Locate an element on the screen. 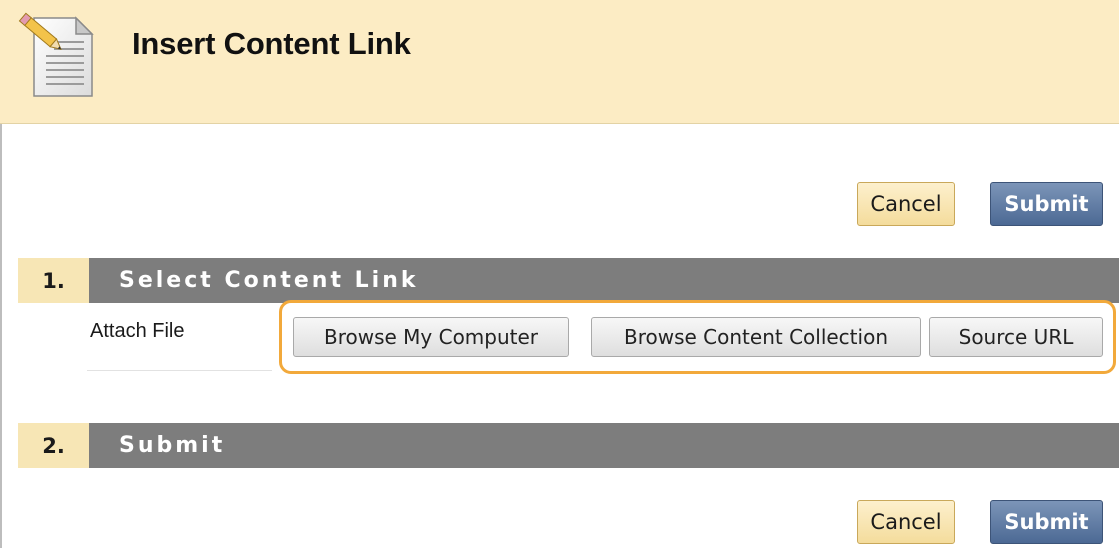 The height and width of the screenshot is (548, 1119). step-2-number: 2. is located at coordinates (53, 445).